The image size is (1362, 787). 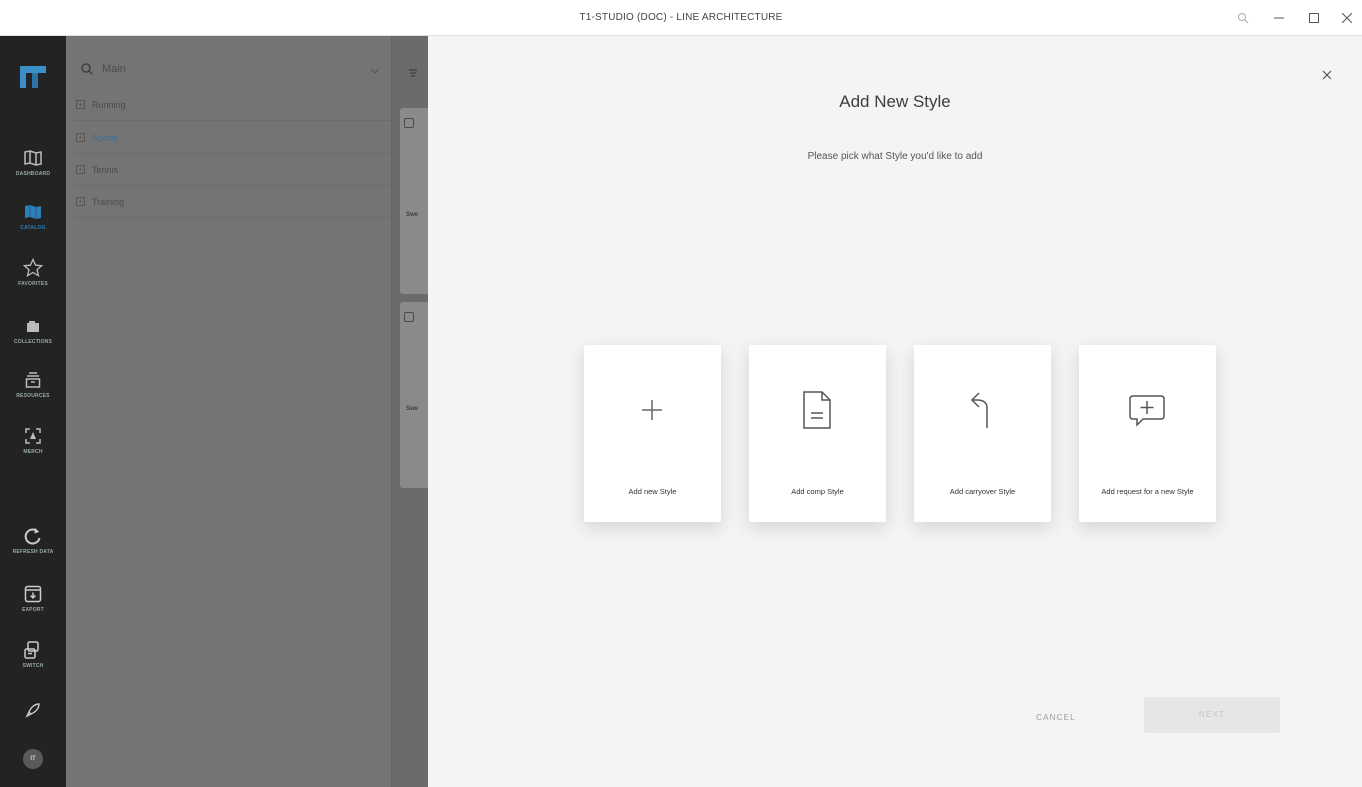 I want to click on switch-icon, so click(x=33, y=650).